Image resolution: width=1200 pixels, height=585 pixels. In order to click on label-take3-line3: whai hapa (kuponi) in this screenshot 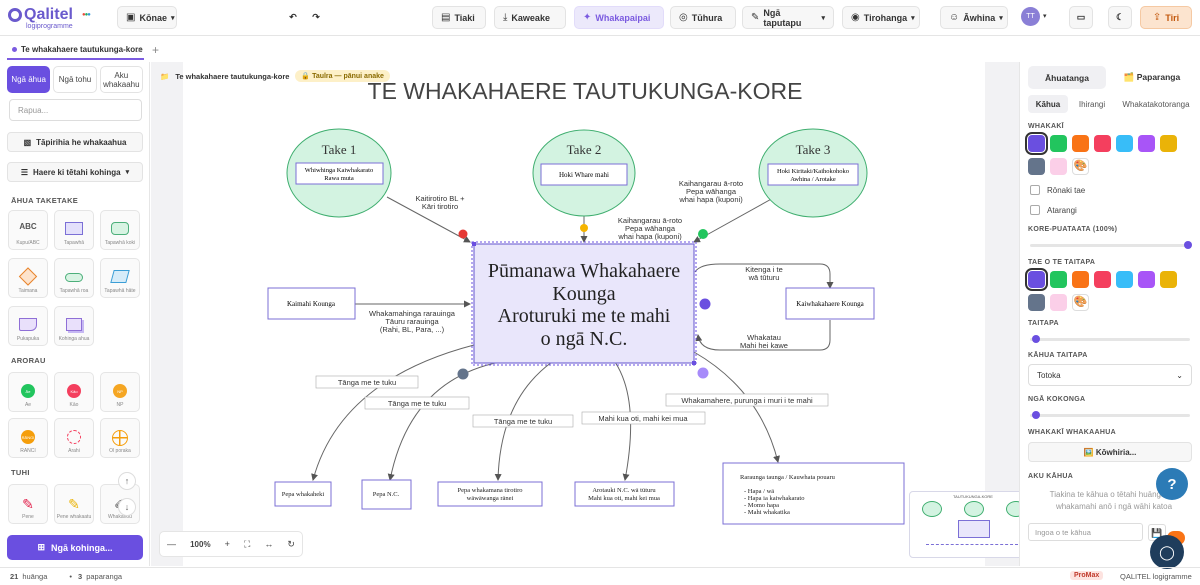, I will do `click(710, 199)`.